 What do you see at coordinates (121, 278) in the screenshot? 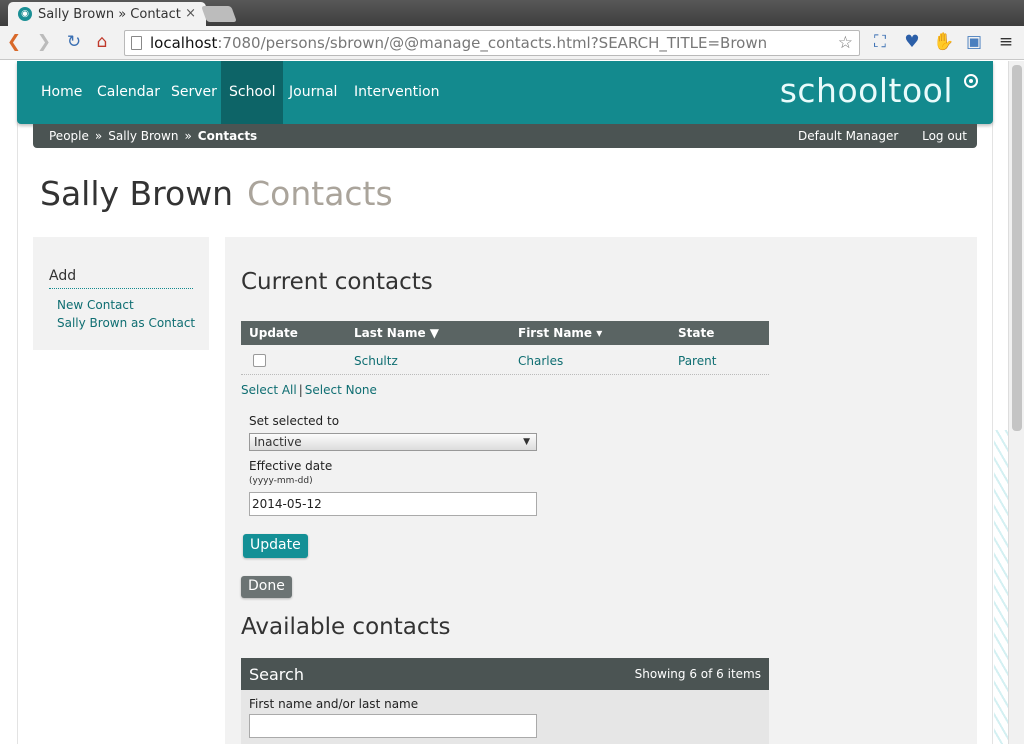
I see `sidebar-heading: Add` at bounding box center [121, 278].